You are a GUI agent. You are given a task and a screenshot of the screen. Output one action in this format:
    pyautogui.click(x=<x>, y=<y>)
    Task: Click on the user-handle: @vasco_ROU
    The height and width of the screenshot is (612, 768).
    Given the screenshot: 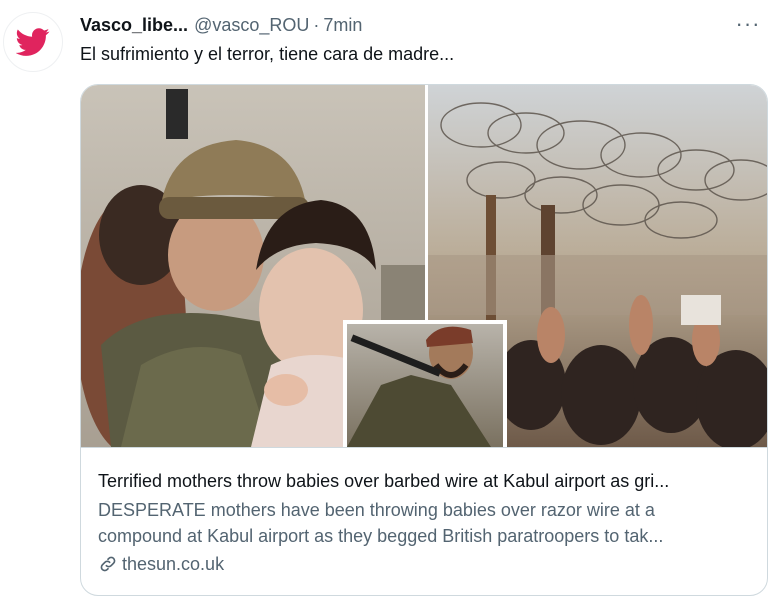 What is the action you would take?
    pyautogui.click(x=251, y=25)
    